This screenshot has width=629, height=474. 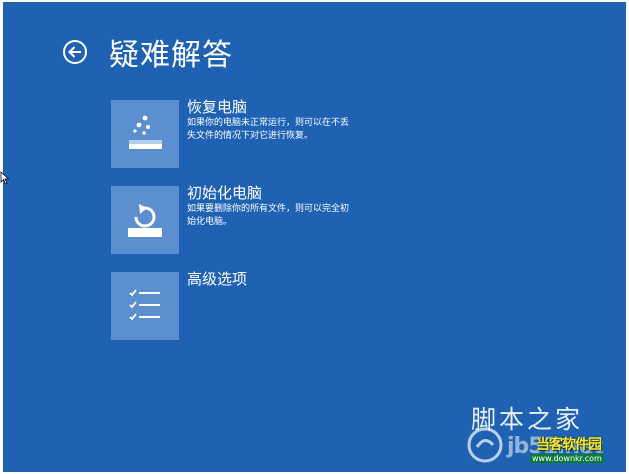 I want to click on reset-pc-tile, so click(x=145, y=220).